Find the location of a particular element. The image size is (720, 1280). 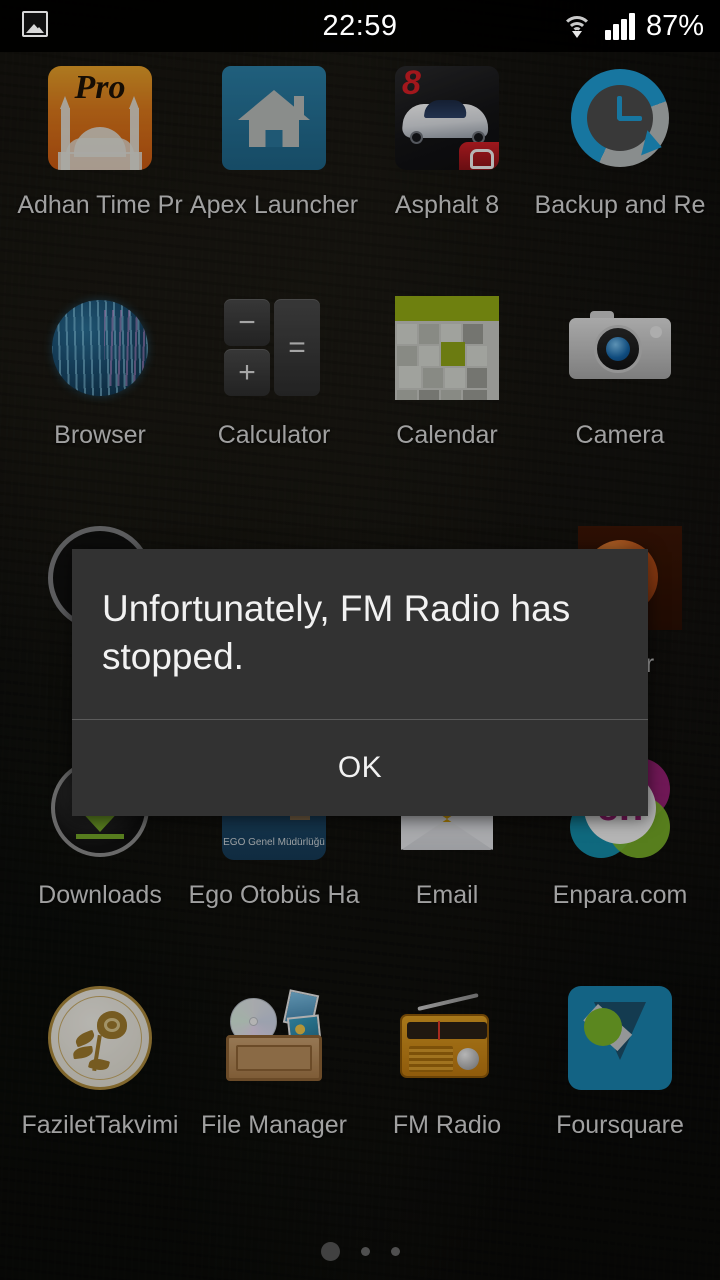

status-bar: 22:59 87% is located at coordinates (360, 26).